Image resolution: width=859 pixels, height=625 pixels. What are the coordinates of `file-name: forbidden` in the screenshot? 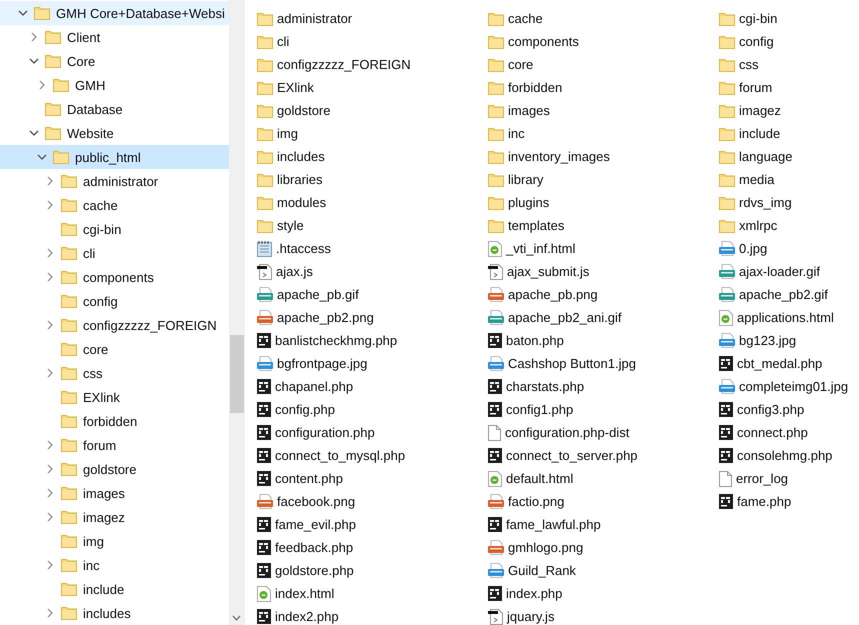 It's located at (535, 87).